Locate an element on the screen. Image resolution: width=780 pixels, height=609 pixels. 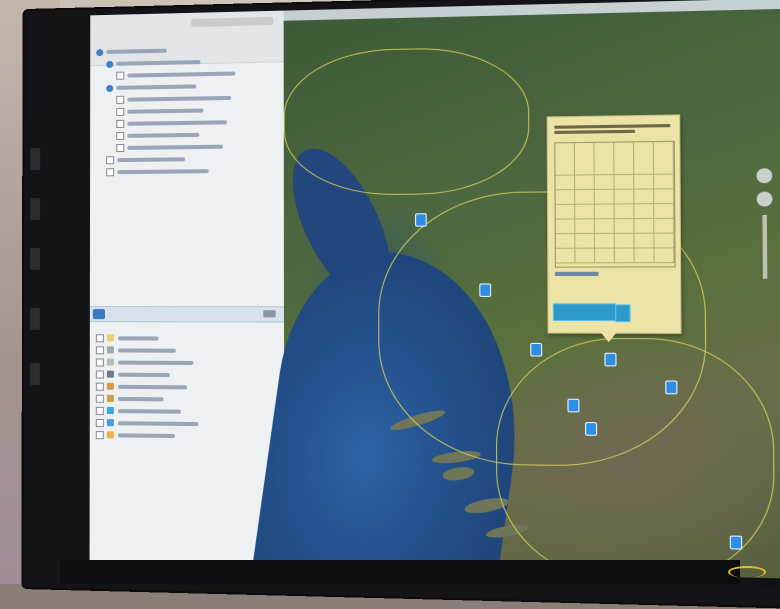
popup-tail is located at coordinates (609, 337).